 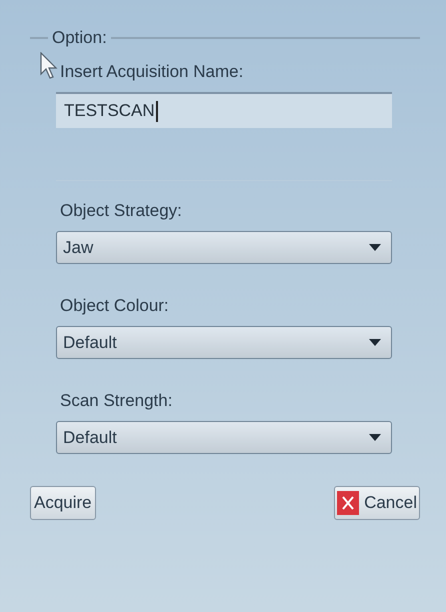 I want to click on field-label: Insert Acquisition Name:, so click(x=152, y=72).